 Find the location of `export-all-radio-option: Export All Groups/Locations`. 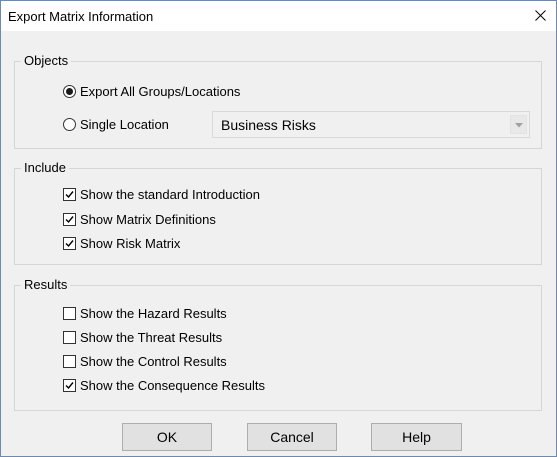

export-all-radio-option: Export All Groups/Locations is located at coordinates (151, 91).